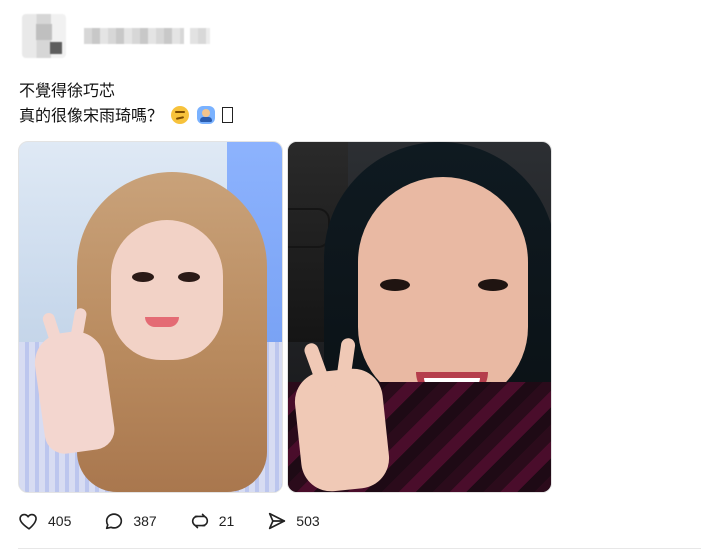 Image resolution: width=719 pixels, height=549 pixels. Describe the element at coordinates (228, 115) in the screenshot. I see `missing-glyph-icon` at that location.